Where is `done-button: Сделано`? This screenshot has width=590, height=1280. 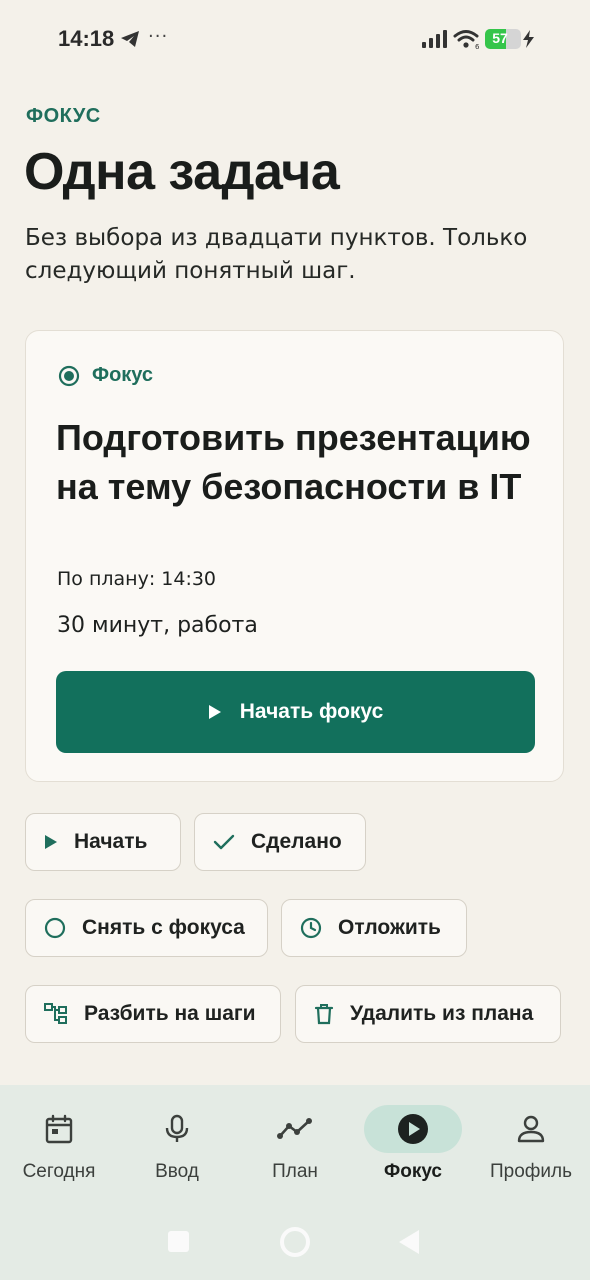
done-button: Сделано is located at coordinates (280, 842).